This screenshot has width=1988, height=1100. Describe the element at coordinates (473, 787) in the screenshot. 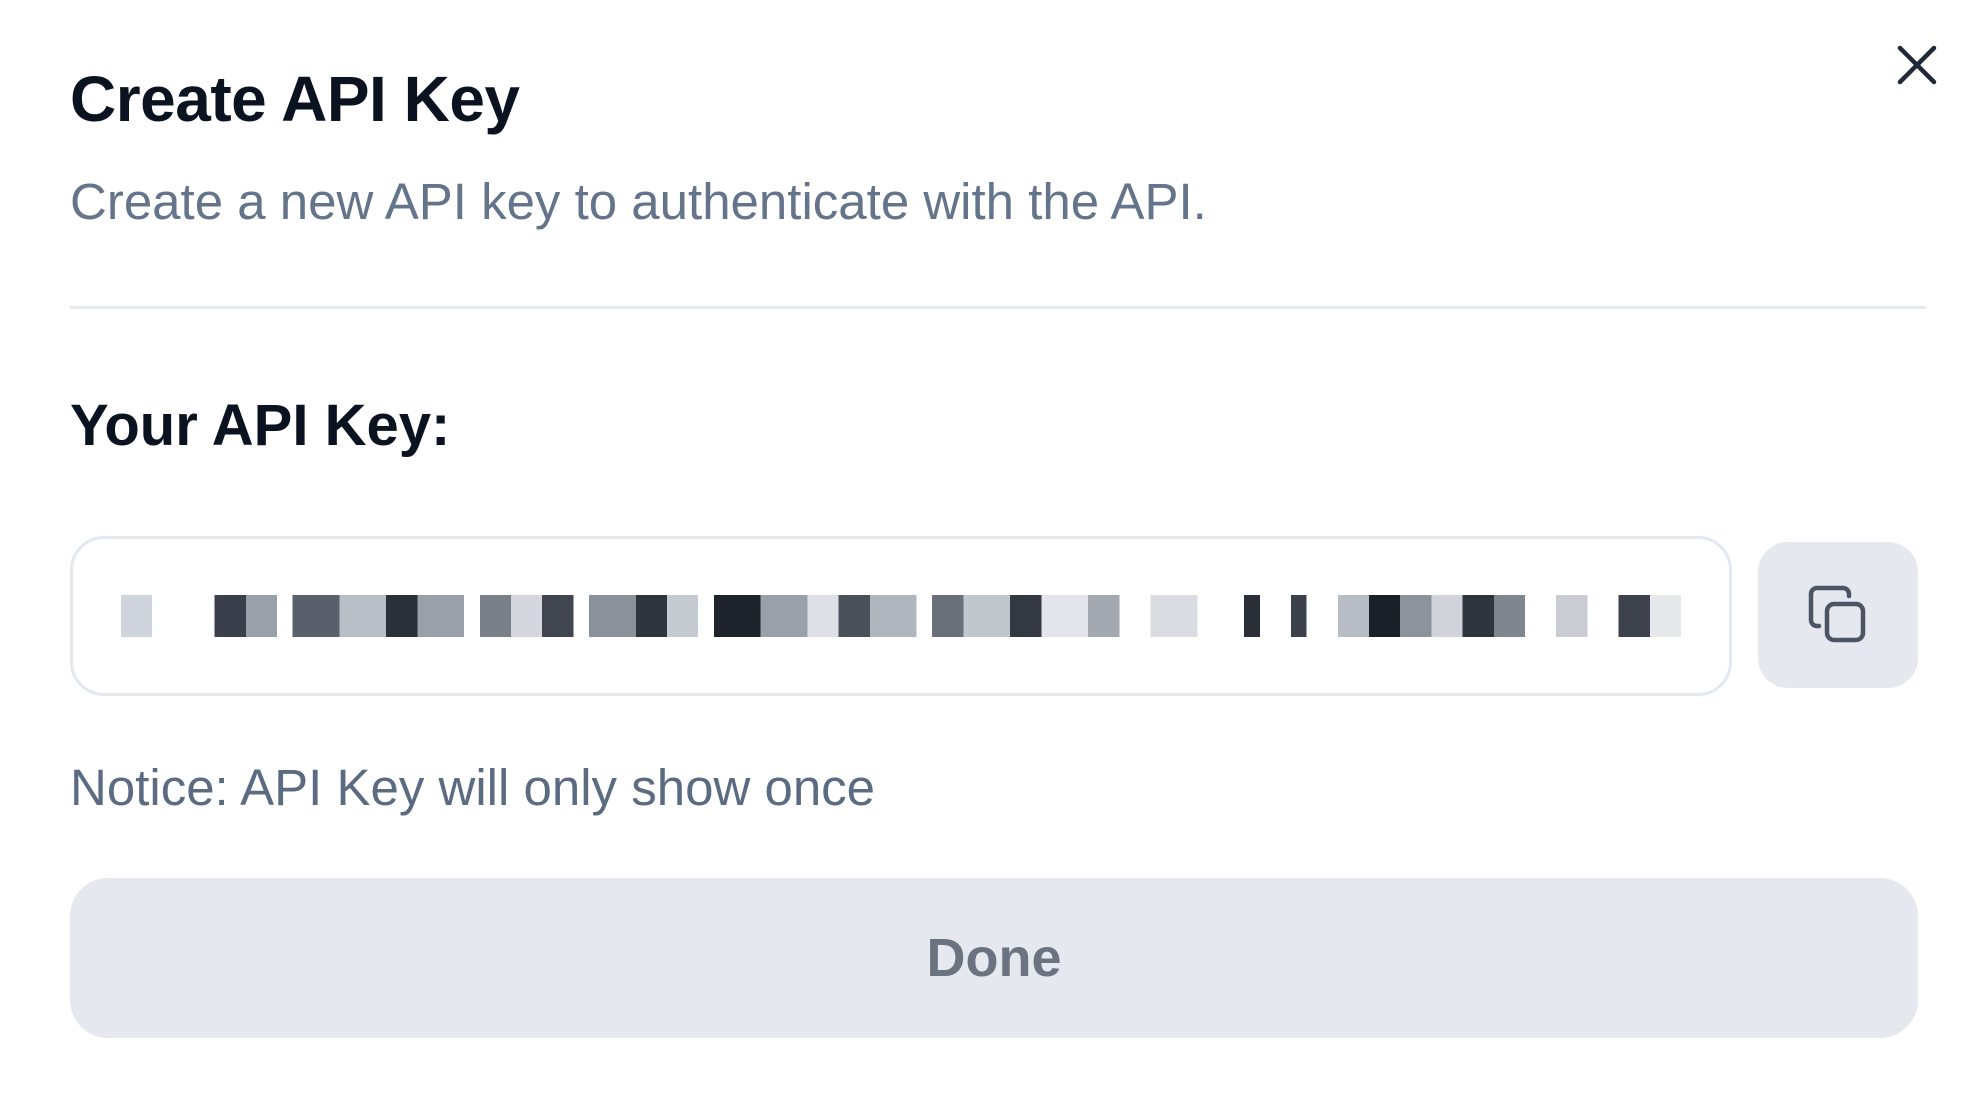

I see `notice-text: Notice: API Key will only show once` at that location.